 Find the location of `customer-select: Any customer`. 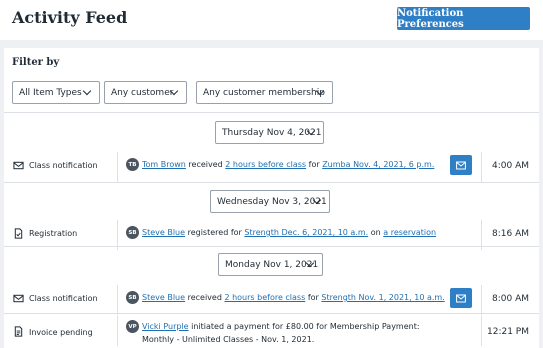

customer-select: Any customer is located at coordinates (145, 92).